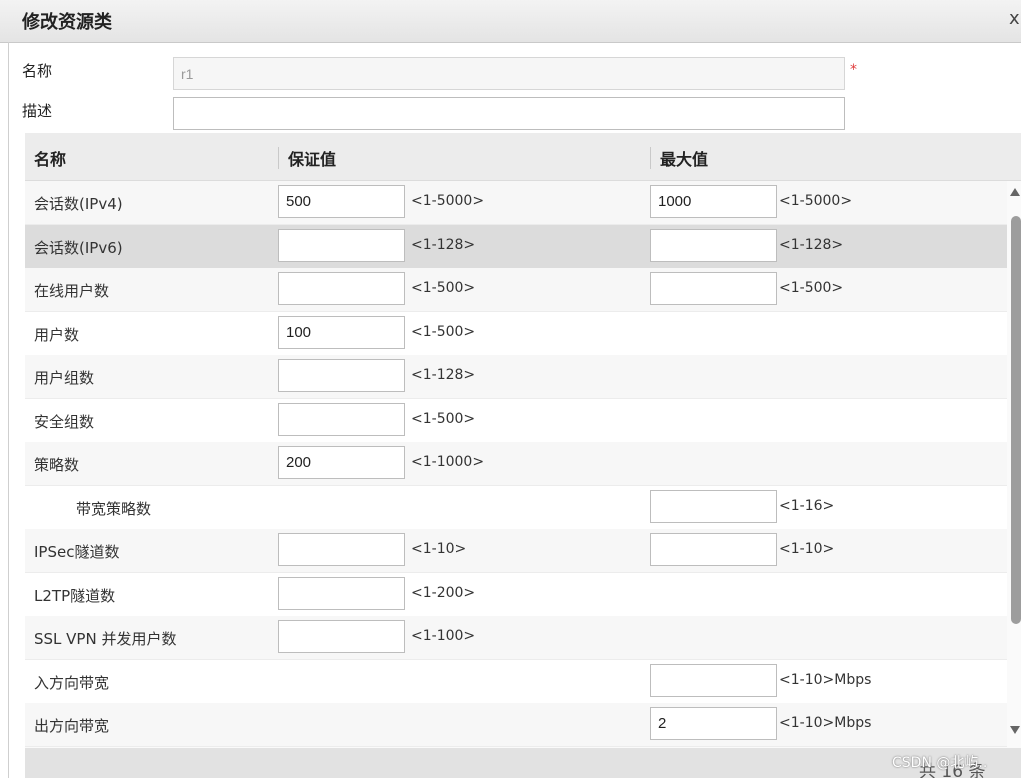 The image size is (1021, 778). Describe the element at coordinates (816, 201) in the screenshot. I see `max-range-hint: <1-5000>` at that location.